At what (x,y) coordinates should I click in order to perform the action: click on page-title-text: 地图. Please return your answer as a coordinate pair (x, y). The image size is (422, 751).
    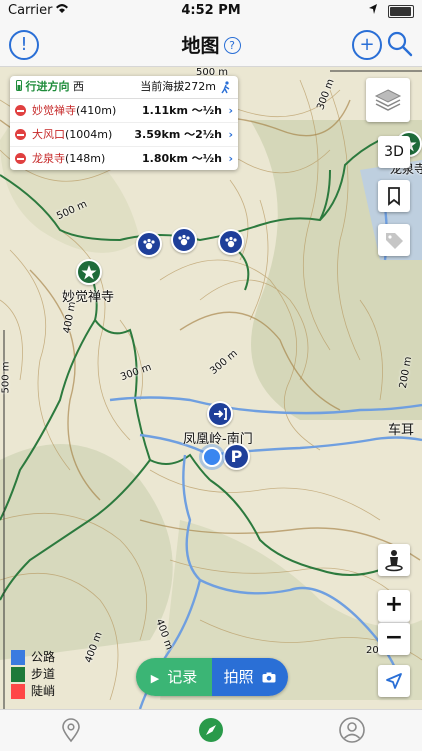
    Looking at the image, I should click on (200, 46).